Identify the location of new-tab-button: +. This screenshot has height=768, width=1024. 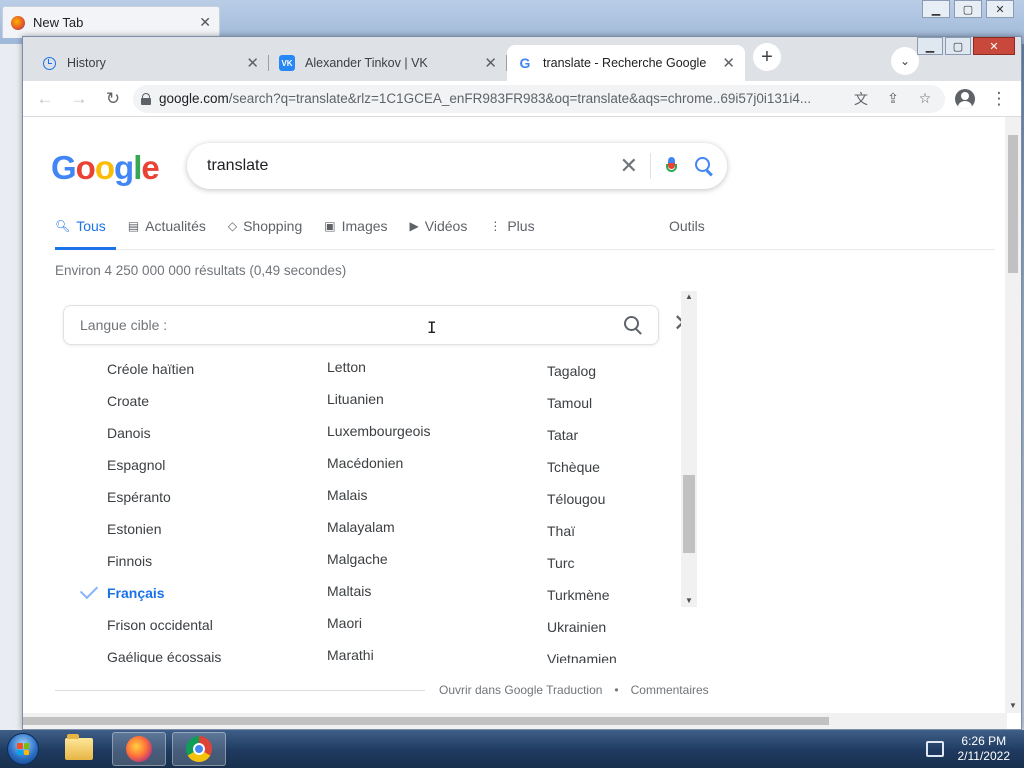
(767, 57).